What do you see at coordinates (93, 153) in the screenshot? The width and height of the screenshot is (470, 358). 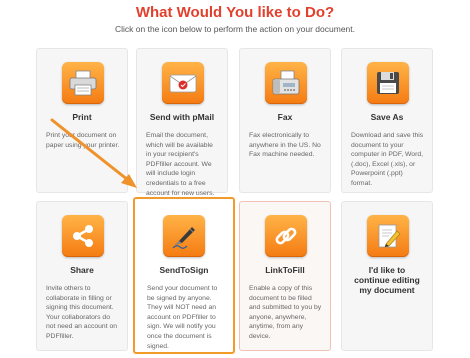 I see `pointer-arrow-icon` at bounding box center [93, 153].